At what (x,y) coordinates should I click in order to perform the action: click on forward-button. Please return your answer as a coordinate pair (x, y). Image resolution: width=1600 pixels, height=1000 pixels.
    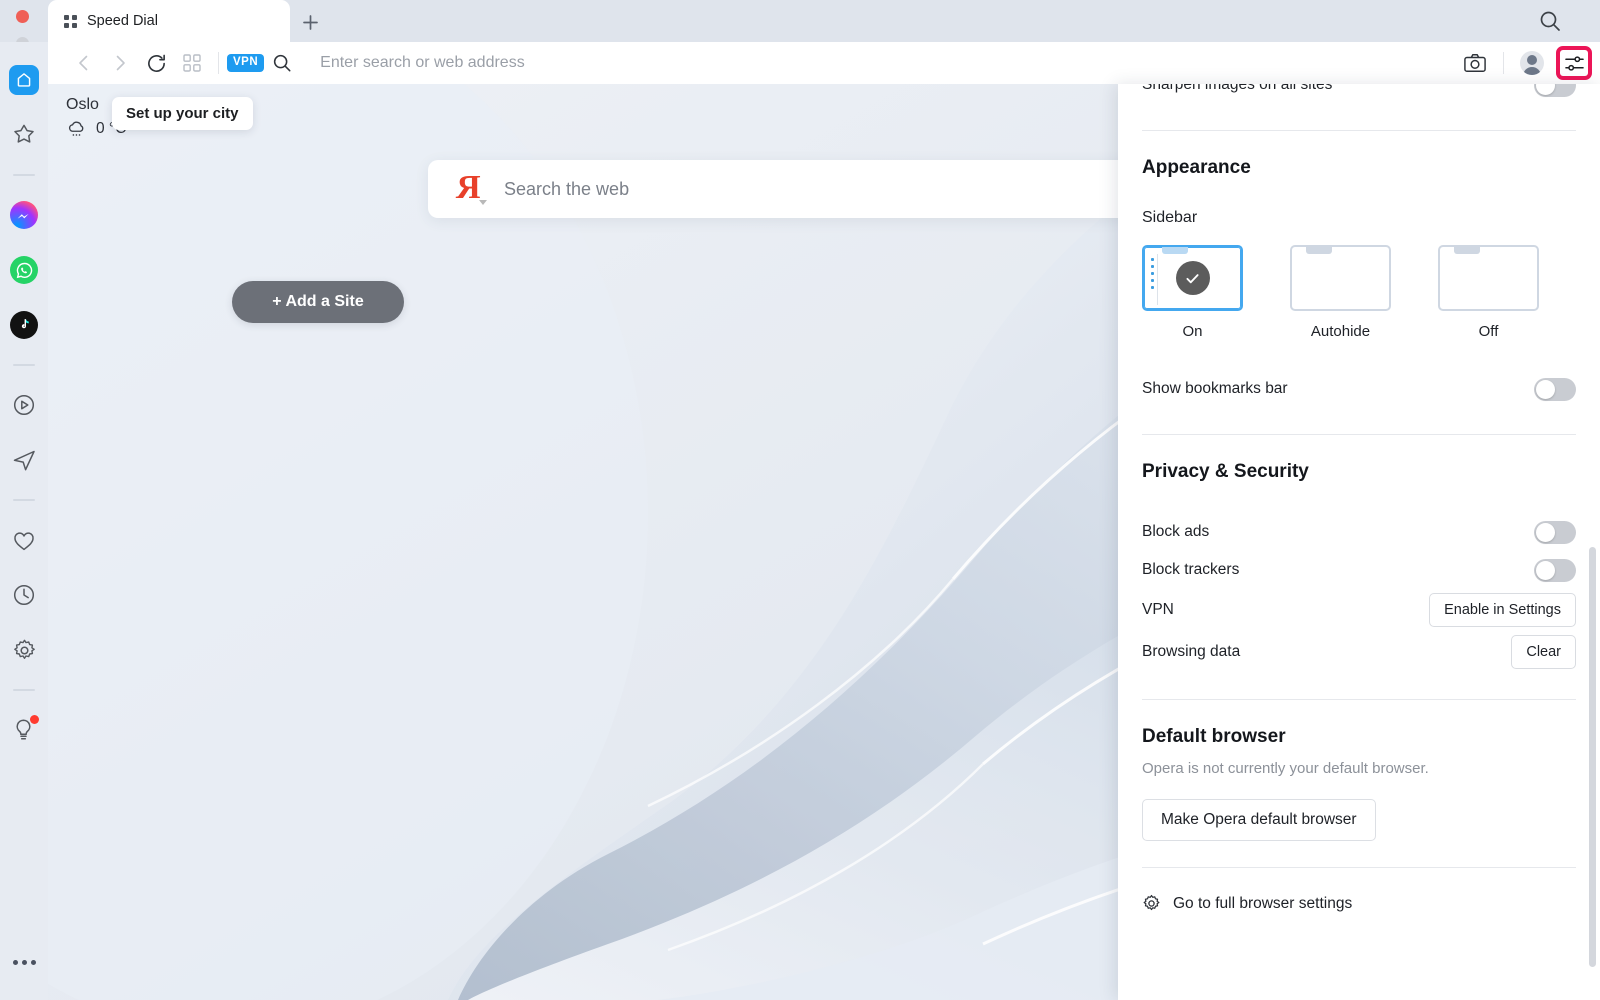
    Looking at the image, I should click on (120, 63).